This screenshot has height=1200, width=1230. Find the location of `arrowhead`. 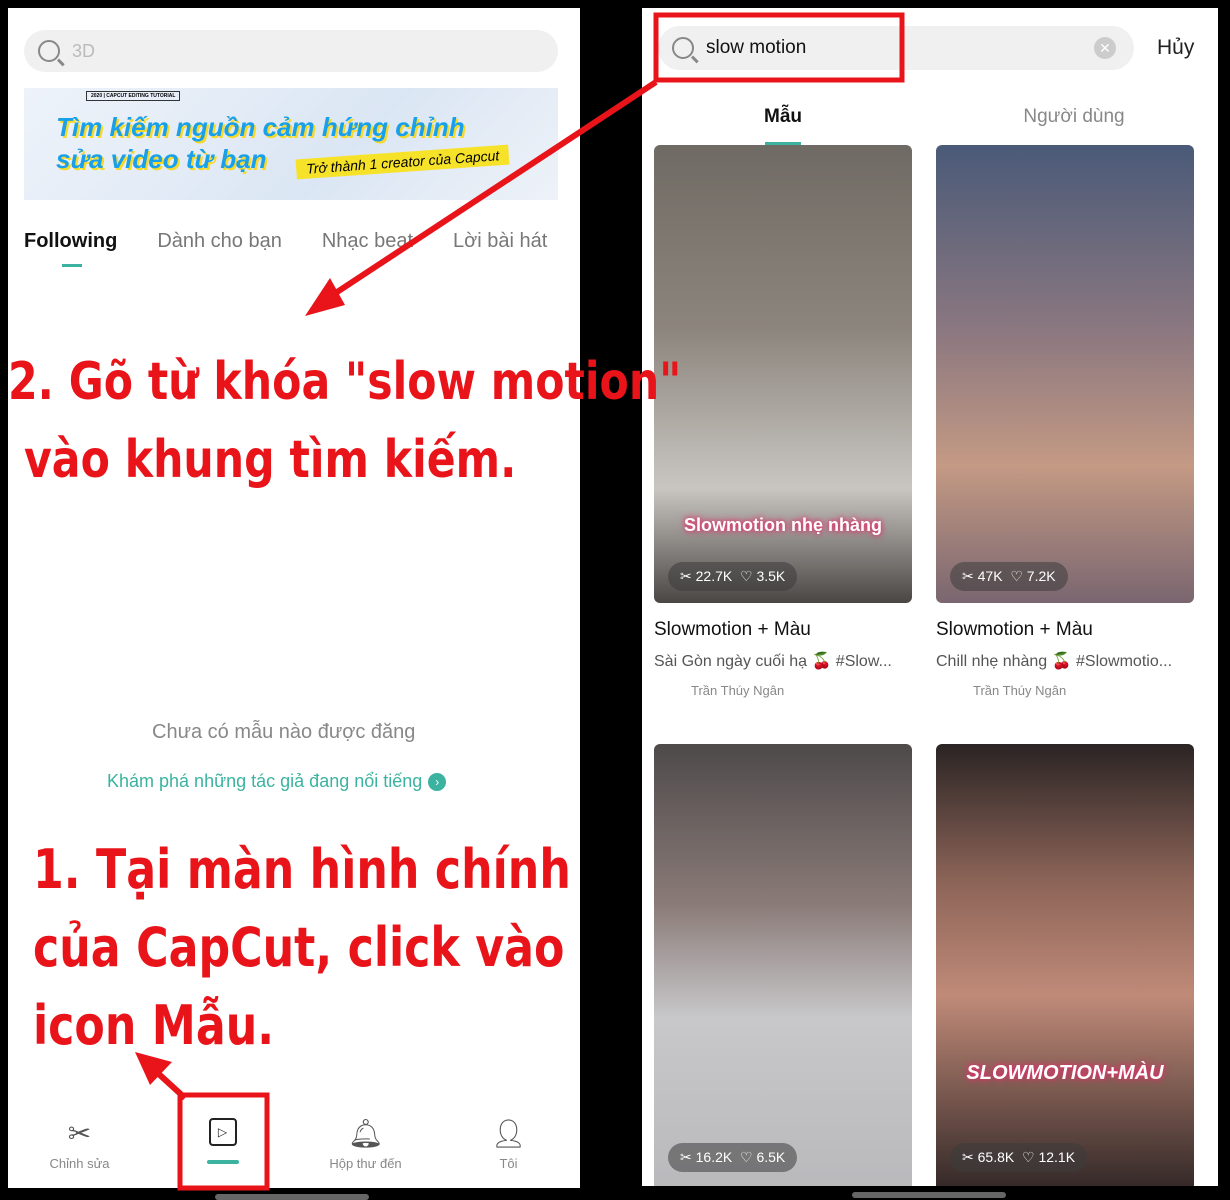

arrowhead is located at coordinates (325, 297).